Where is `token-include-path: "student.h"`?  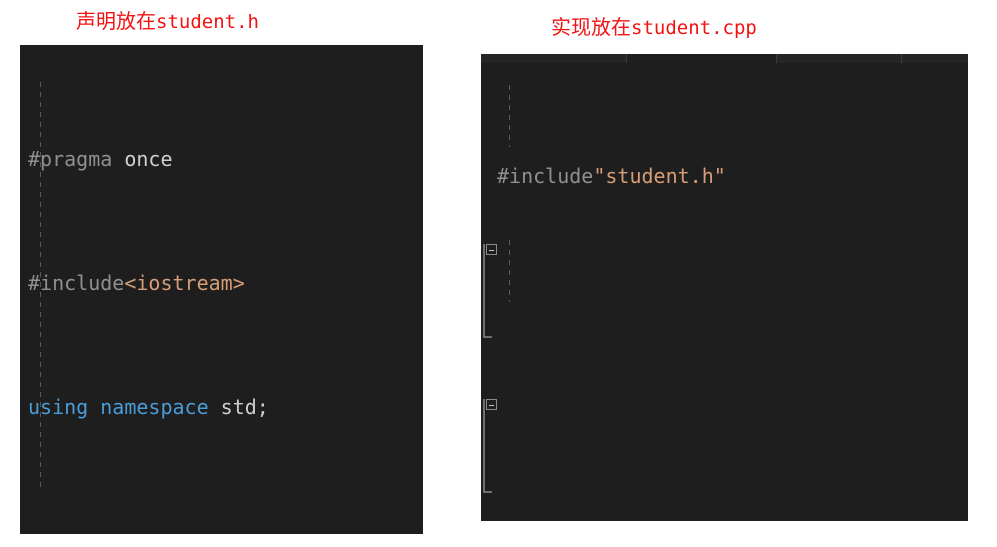 token-include-path: "student.h" is located at coordinates (659, 176).